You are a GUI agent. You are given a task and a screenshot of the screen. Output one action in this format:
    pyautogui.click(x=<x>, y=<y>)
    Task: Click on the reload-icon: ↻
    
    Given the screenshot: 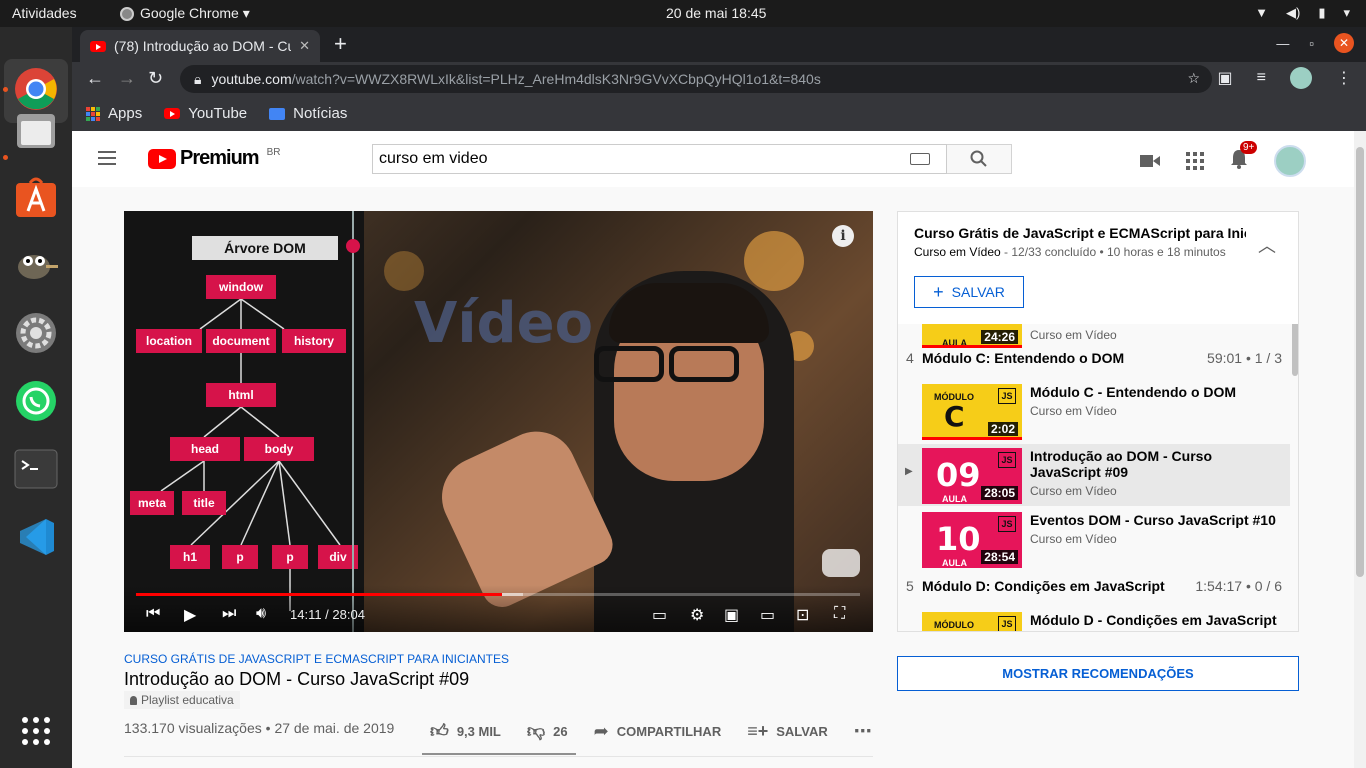 What is the action you would take?
    pyautogui.click(x=155, y=78)
    